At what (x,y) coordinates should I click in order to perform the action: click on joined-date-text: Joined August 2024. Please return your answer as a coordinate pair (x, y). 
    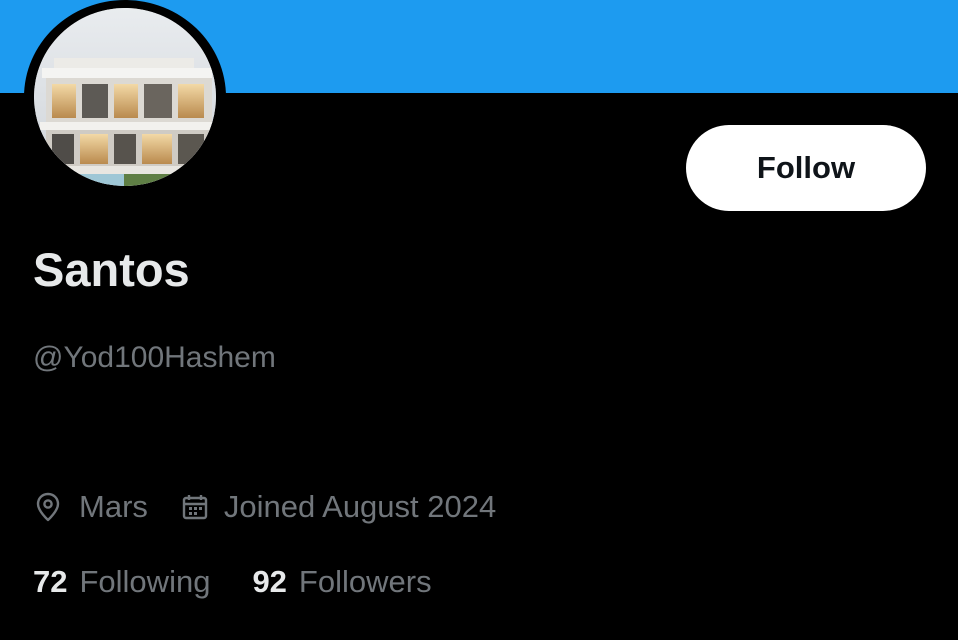
    Looking at the image, I should click on (360, 506).